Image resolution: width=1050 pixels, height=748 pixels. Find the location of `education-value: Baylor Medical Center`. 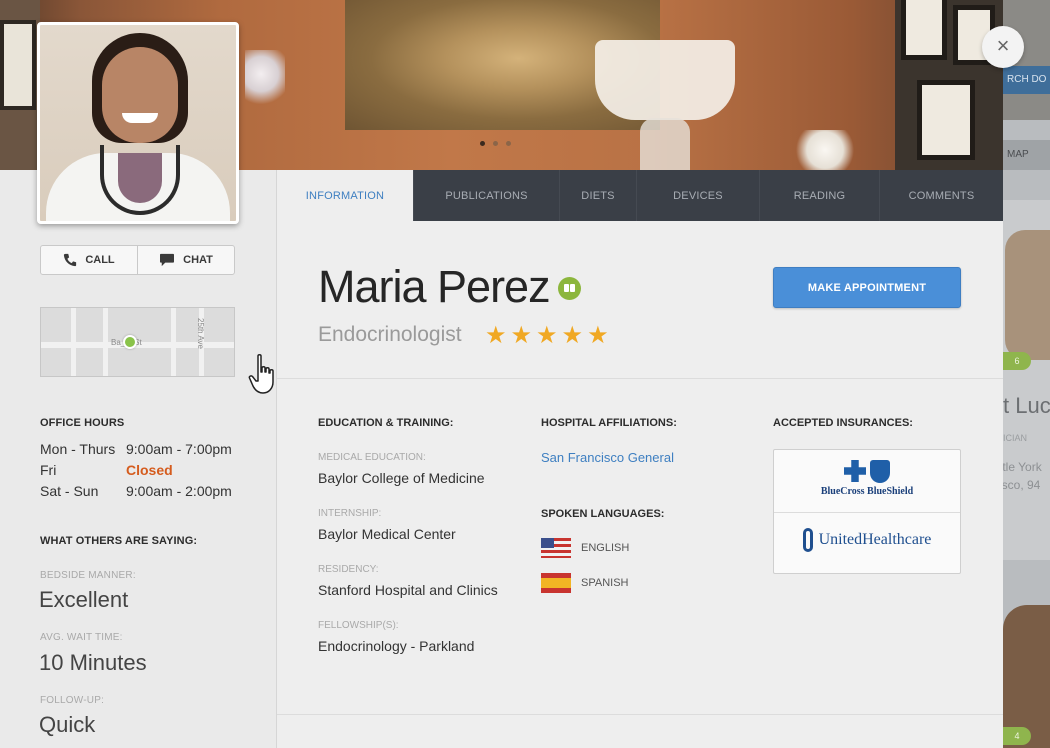

education-value: Baylor Medical Center is located at coordinates (387, 534).